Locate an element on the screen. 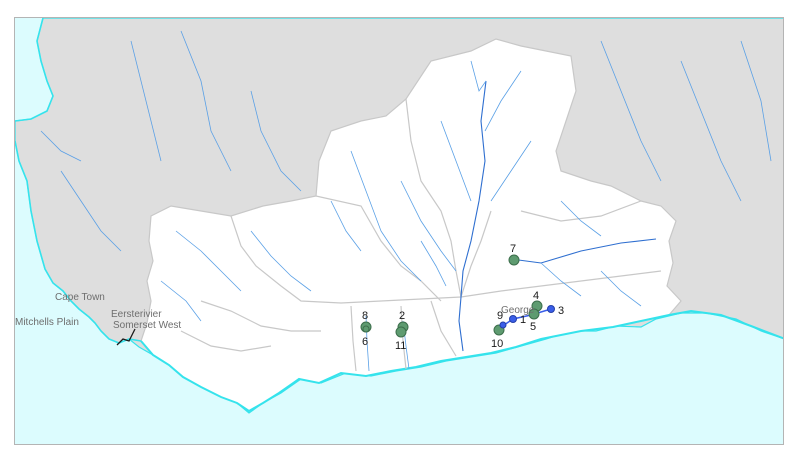 This screenshot has height=461, width=800. town-label-somerset-west: Somerset West is located at coordinates (147, 325).